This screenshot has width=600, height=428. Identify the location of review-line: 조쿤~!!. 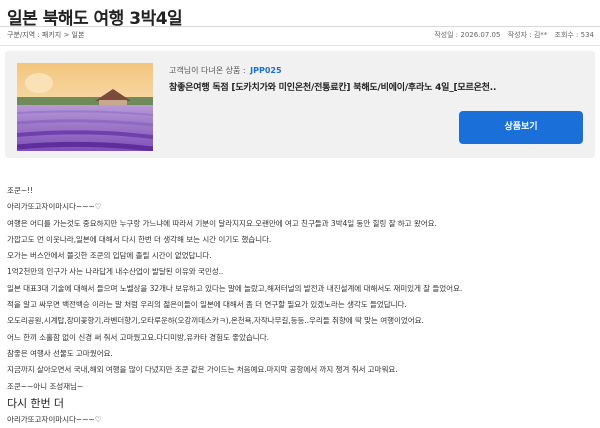
(20, 190).